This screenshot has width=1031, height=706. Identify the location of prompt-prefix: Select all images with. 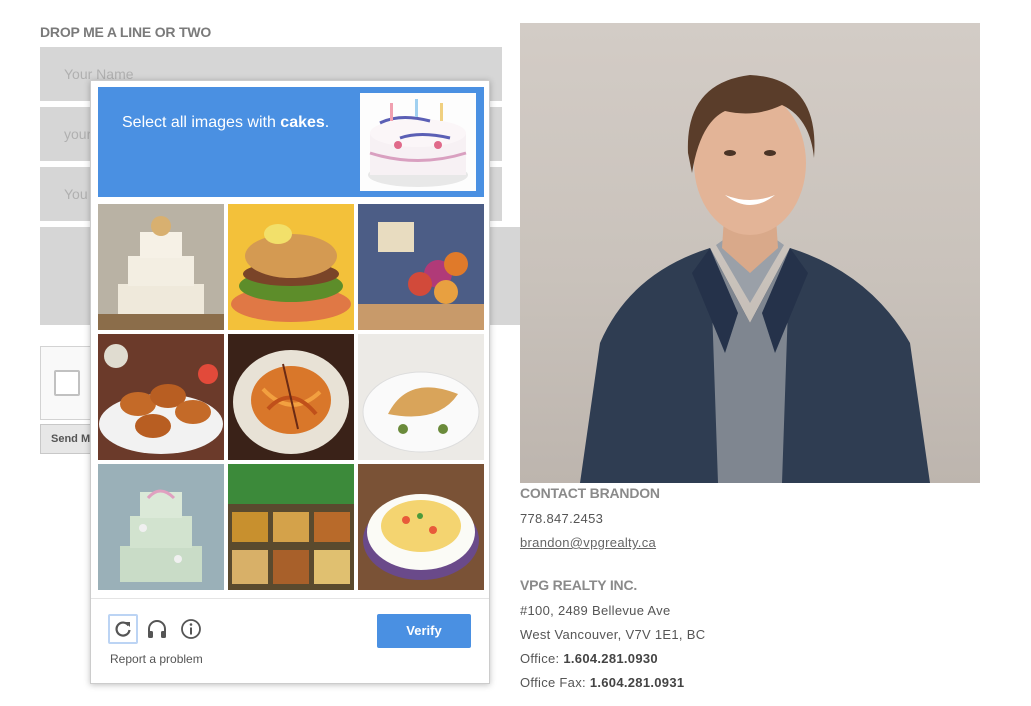
(201, 122).